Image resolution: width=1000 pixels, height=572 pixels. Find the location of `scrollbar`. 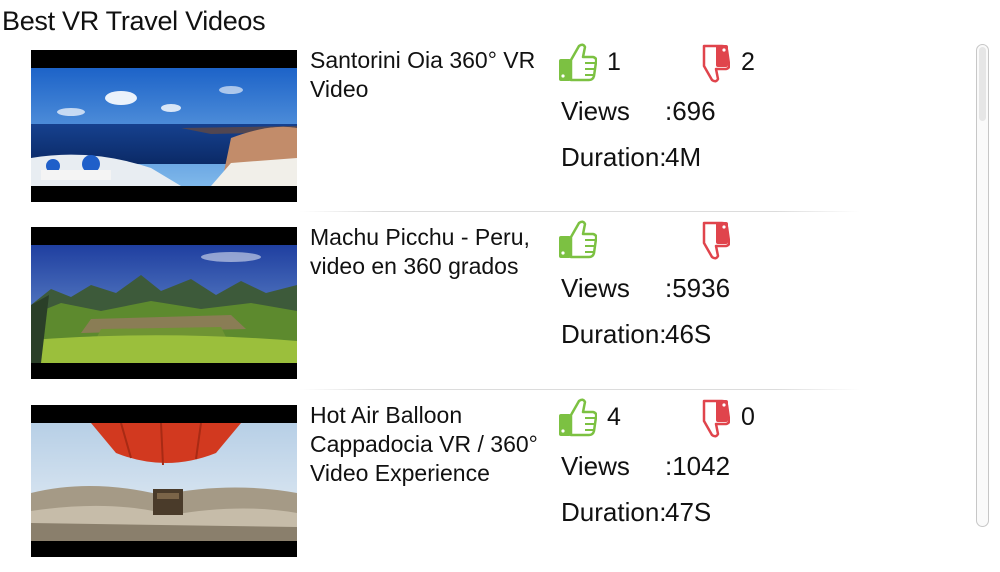

scrollbar is located at coordinates (982, 285).